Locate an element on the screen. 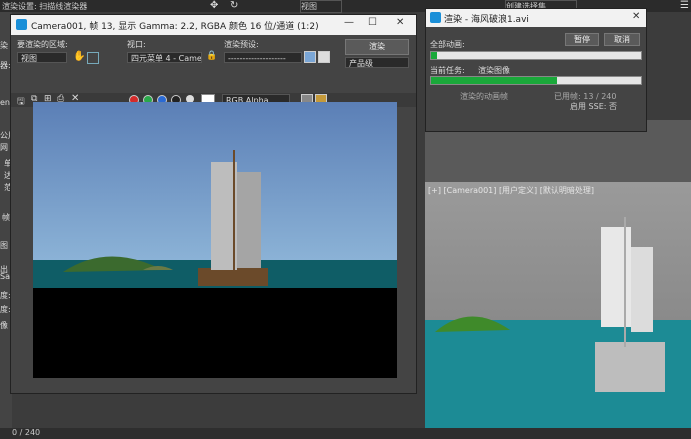  frame-counter: 0 / 240 is located at coordinates (26, 432).